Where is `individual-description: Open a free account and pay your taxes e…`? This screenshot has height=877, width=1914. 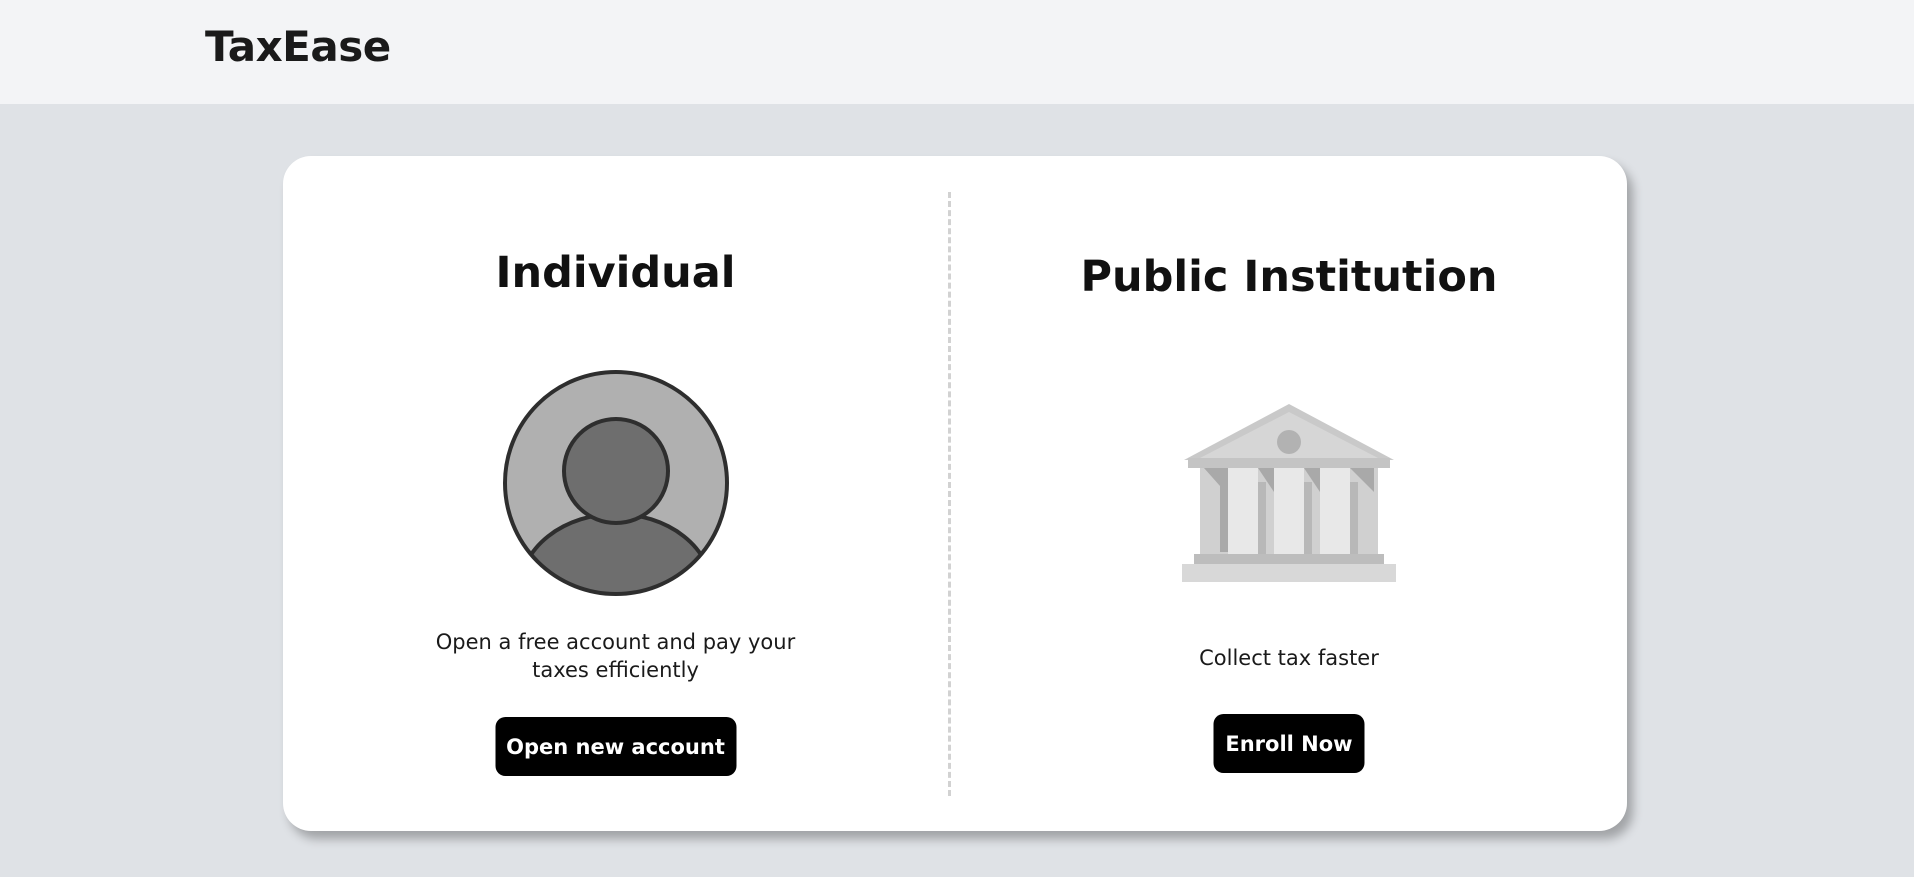
individual-description: Open a free account and pay your taxes e… is located at coordinates (615, 656).